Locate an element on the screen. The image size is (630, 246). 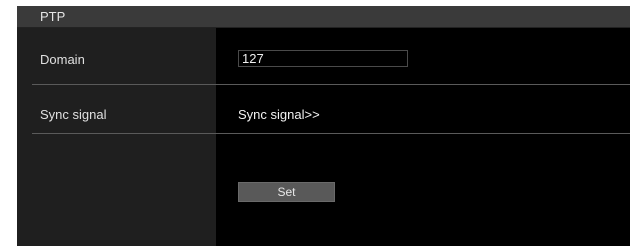
sync-signal-label: Sync signal is located at coordinates (73, 114).